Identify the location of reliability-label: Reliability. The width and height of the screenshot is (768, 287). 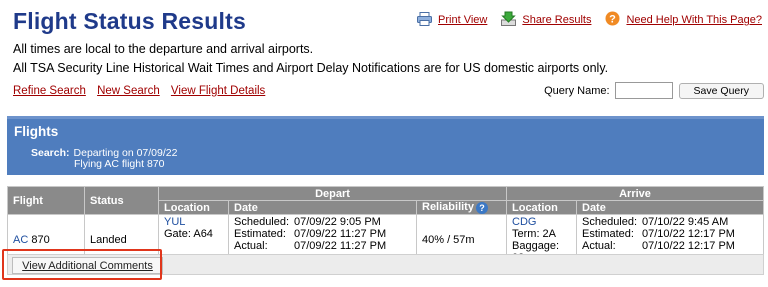
(448, 207).